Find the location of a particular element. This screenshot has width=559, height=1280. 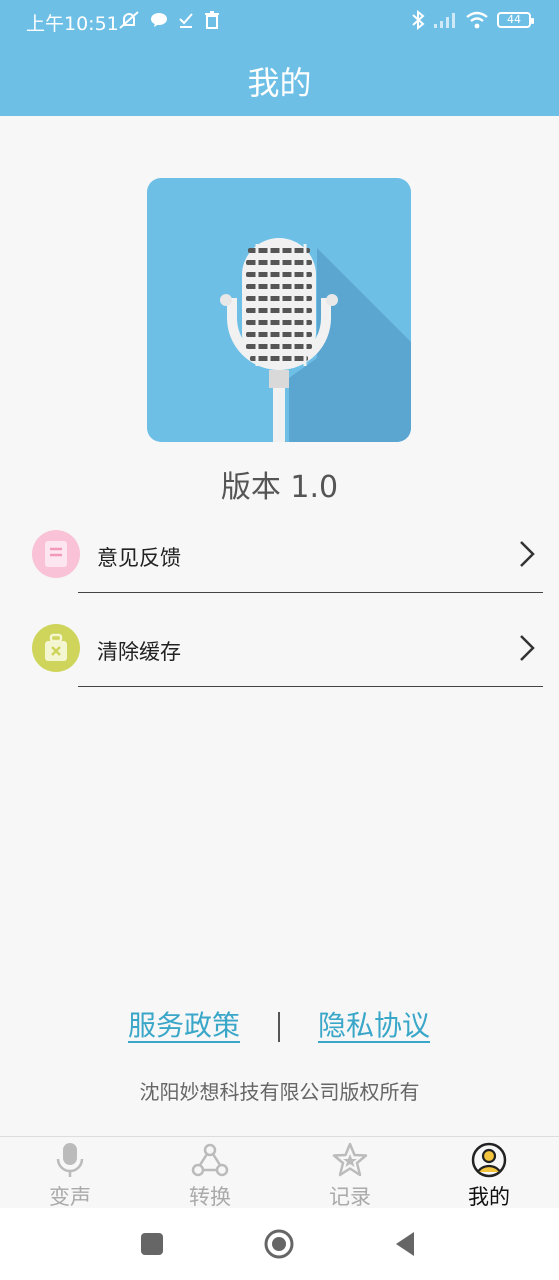

policy-separator is located at coordinates (279, 1027).